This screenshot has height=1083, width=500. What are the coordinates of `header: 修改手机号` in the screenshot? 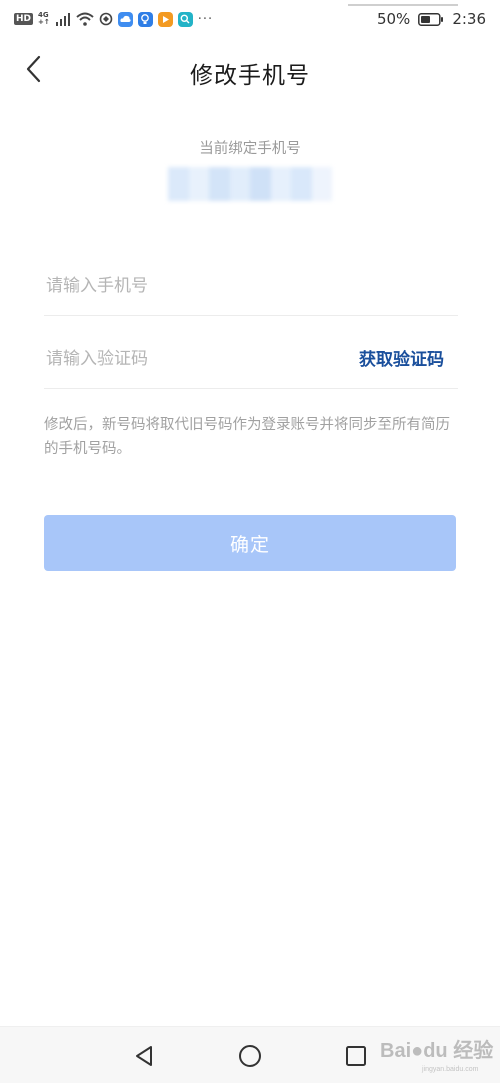 It's located at (250, 69).